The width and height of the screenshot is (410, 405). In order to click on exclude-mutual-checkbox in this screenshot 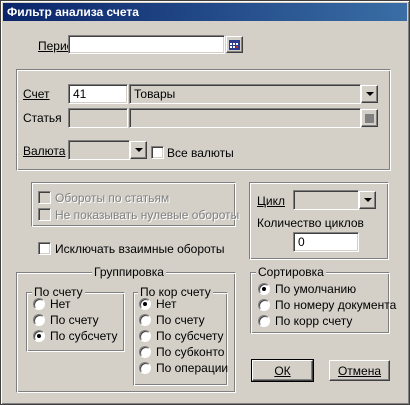, I will do `click(44, 248)`.